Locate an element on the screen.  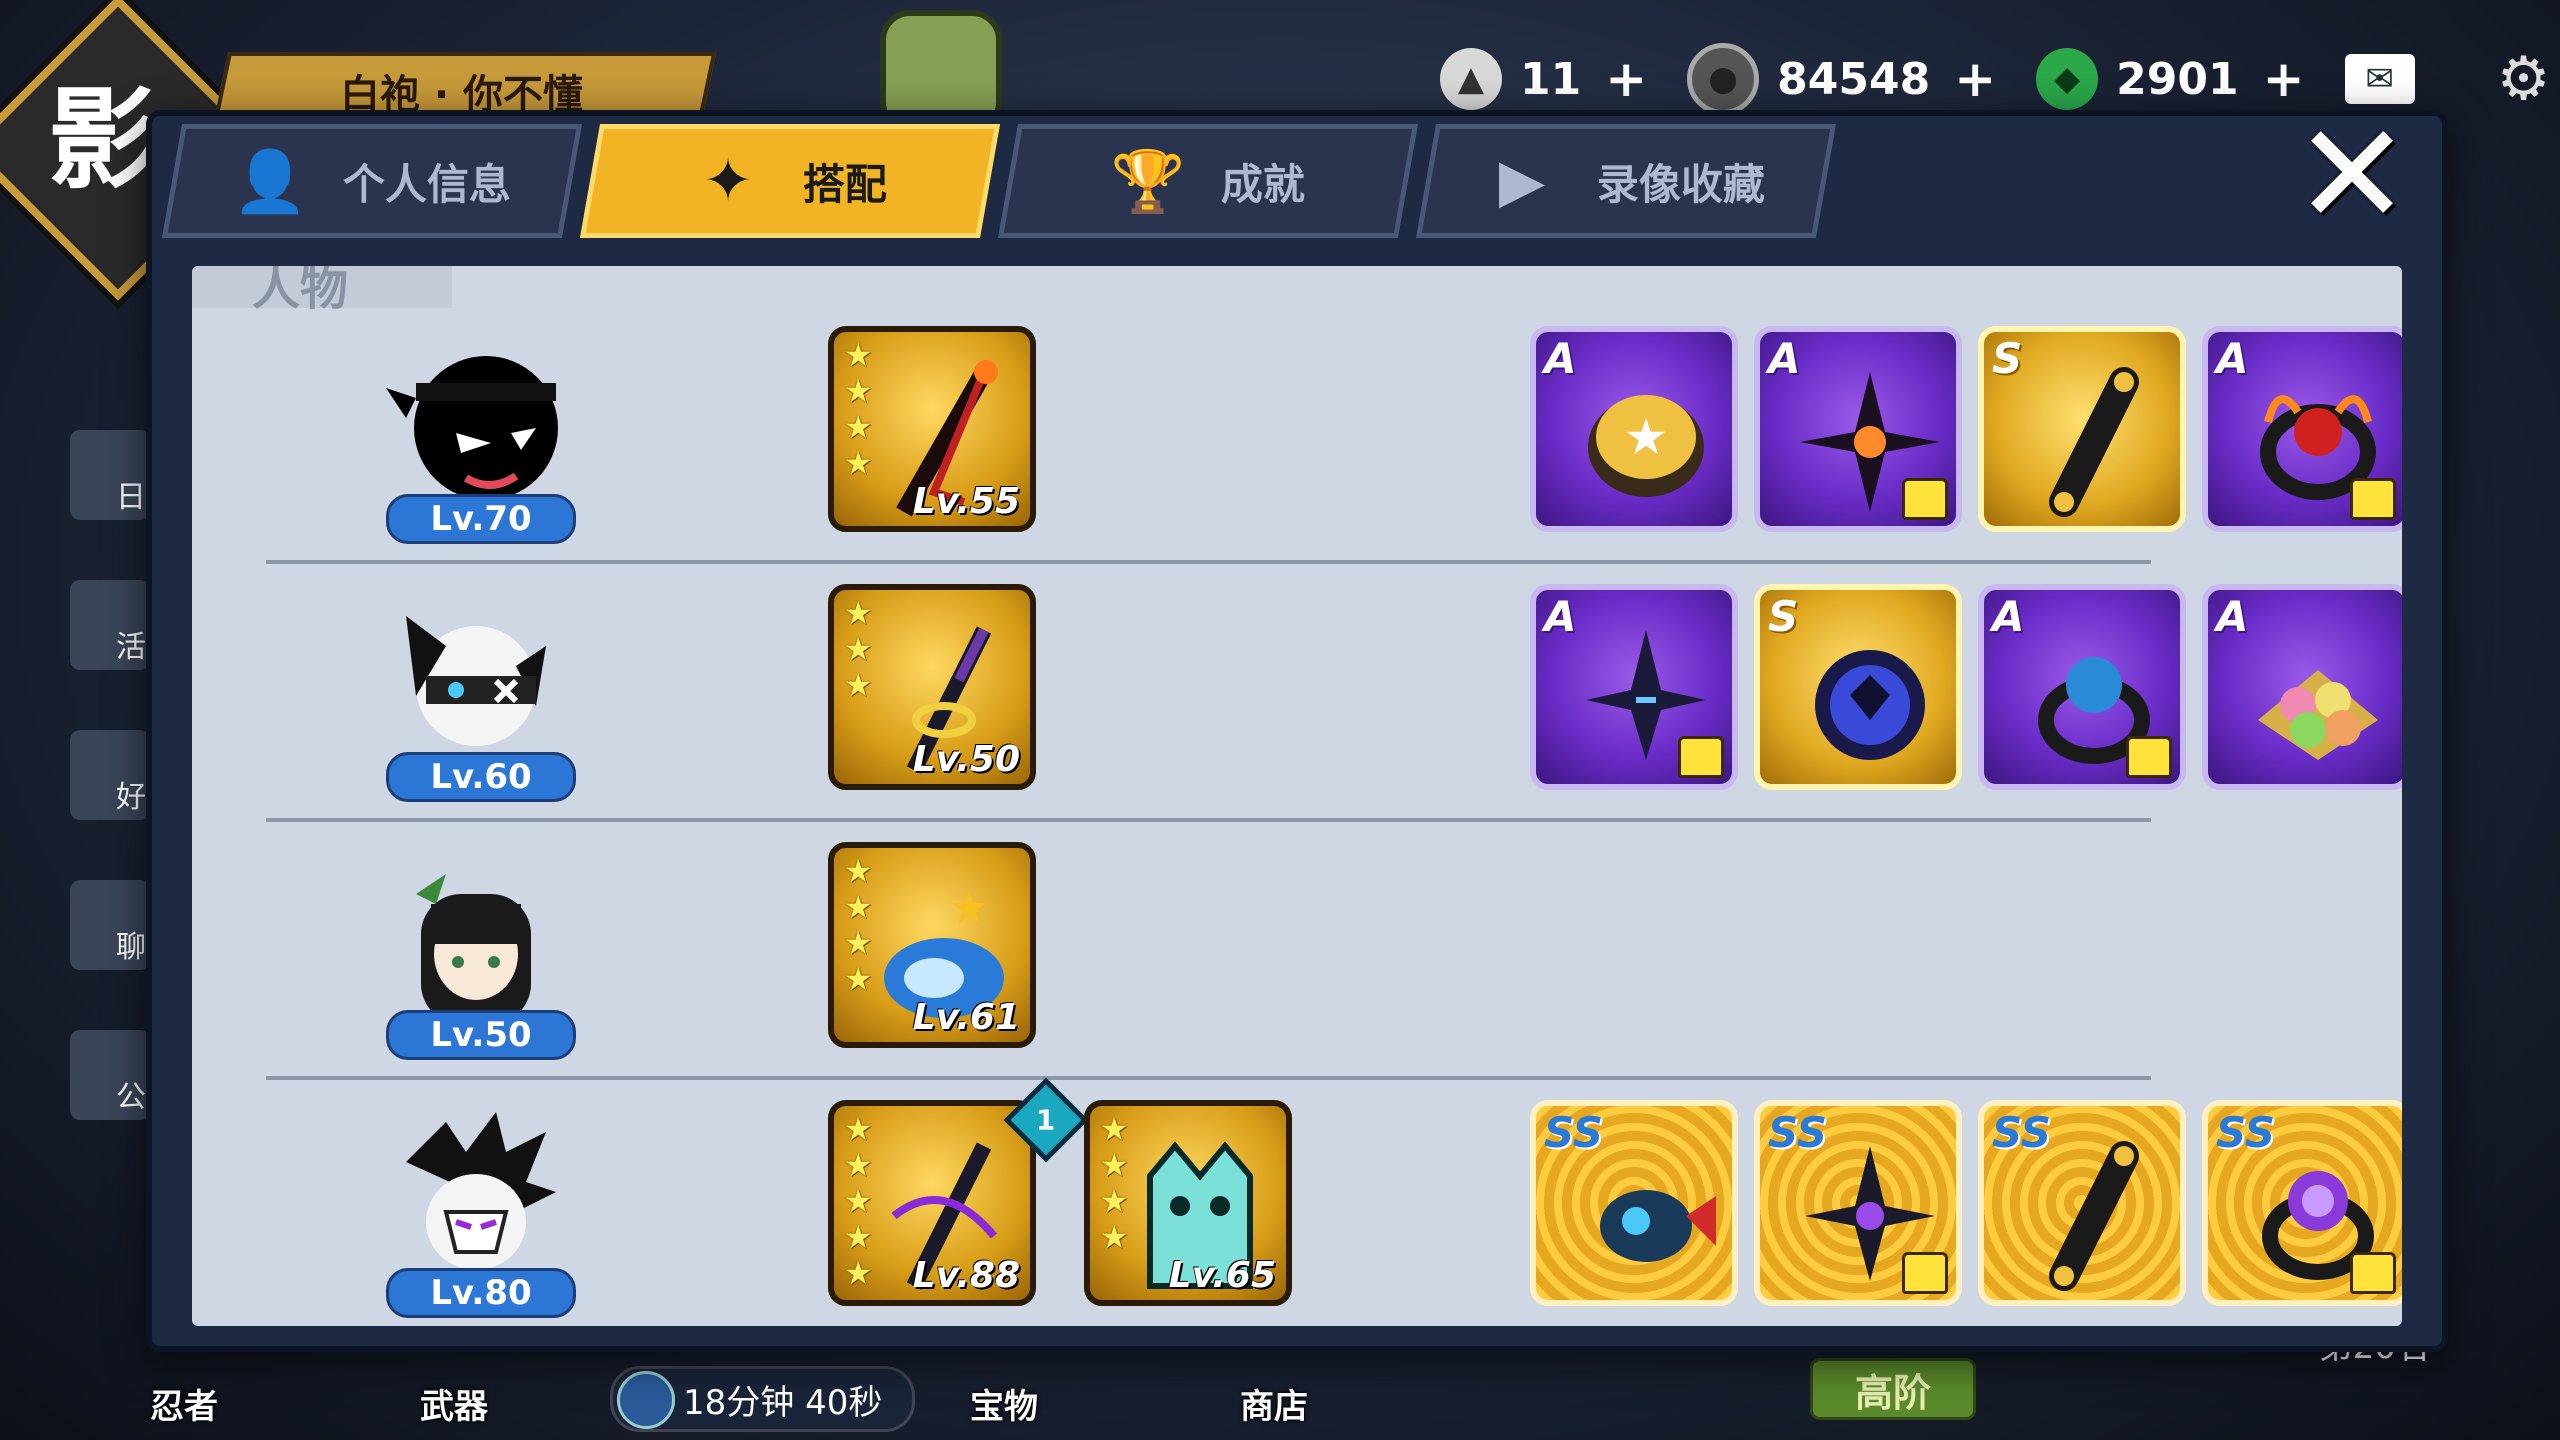
side-item-activity: 活 is located at coordinates (110, 625).